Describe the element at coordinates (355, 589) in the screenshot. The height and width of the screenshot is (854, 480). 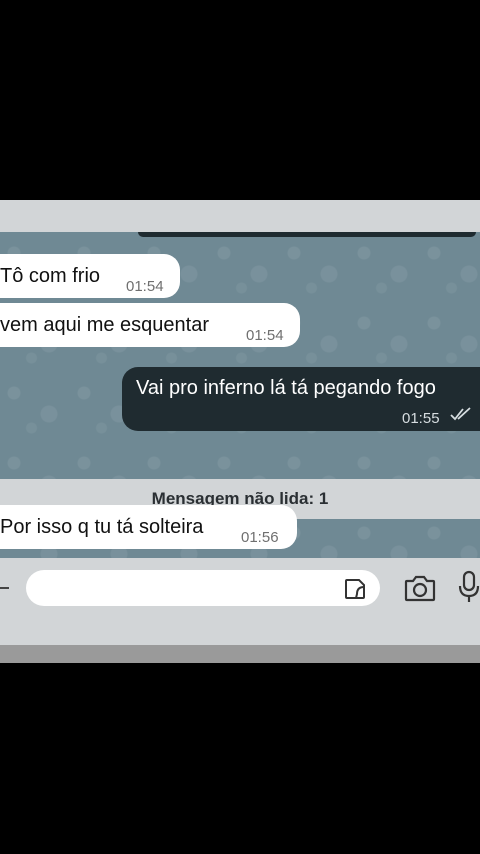
I see `sticker-icon` at that location.